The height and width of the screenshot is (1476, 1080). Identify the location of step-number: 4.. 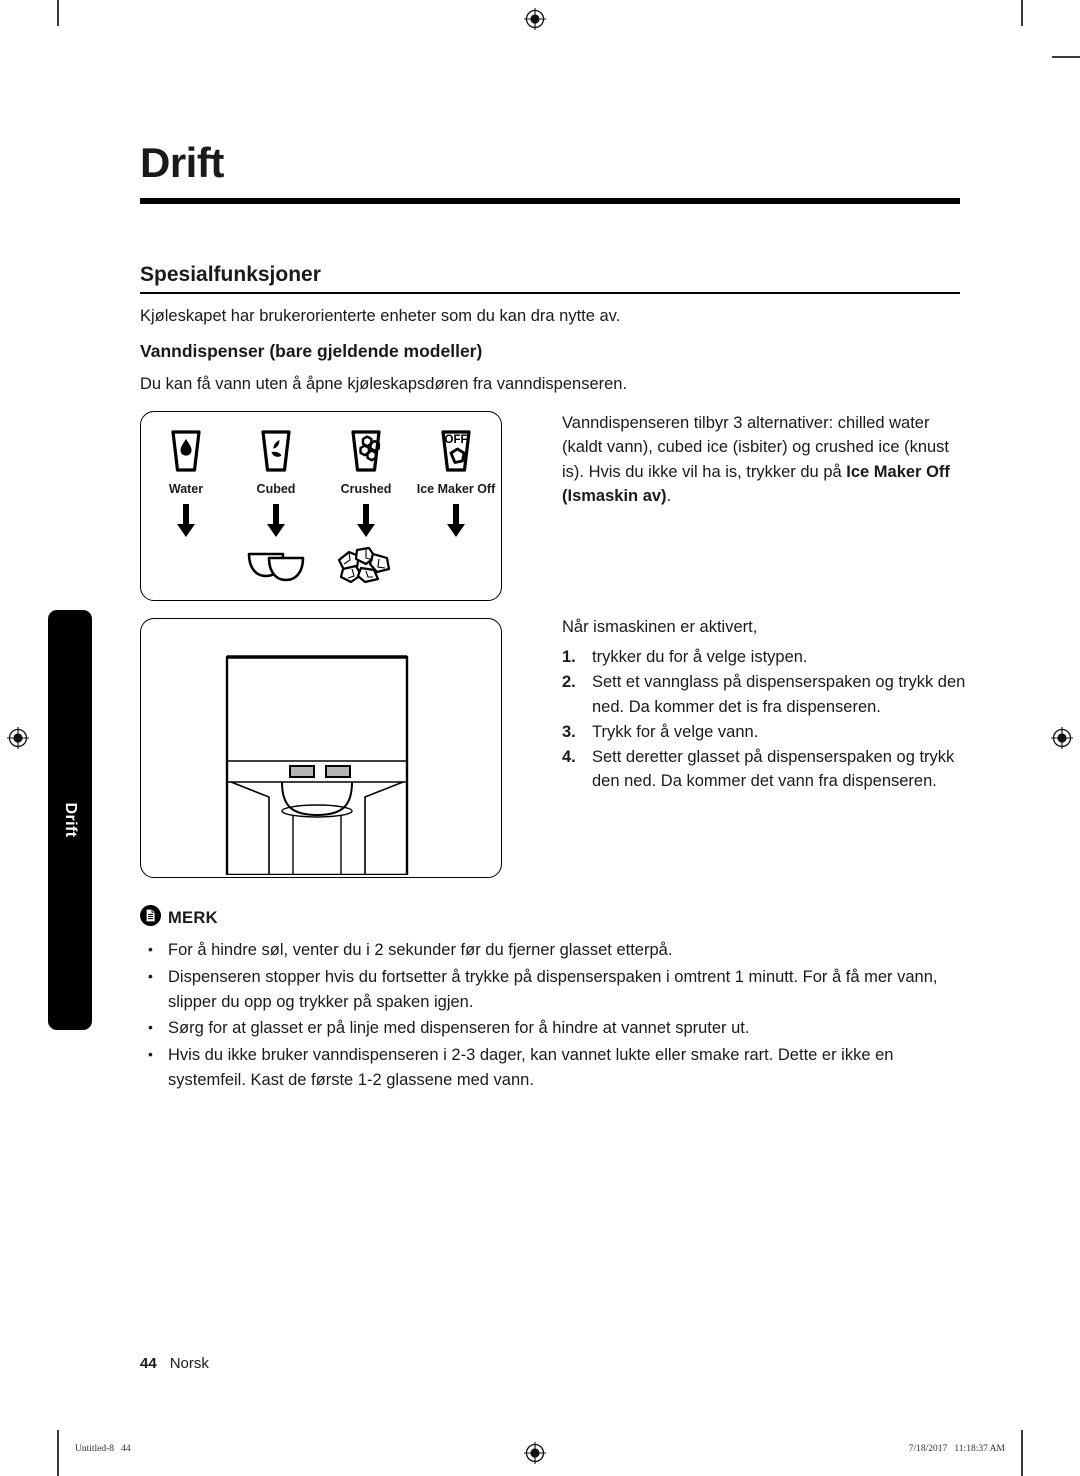
(569, 757).